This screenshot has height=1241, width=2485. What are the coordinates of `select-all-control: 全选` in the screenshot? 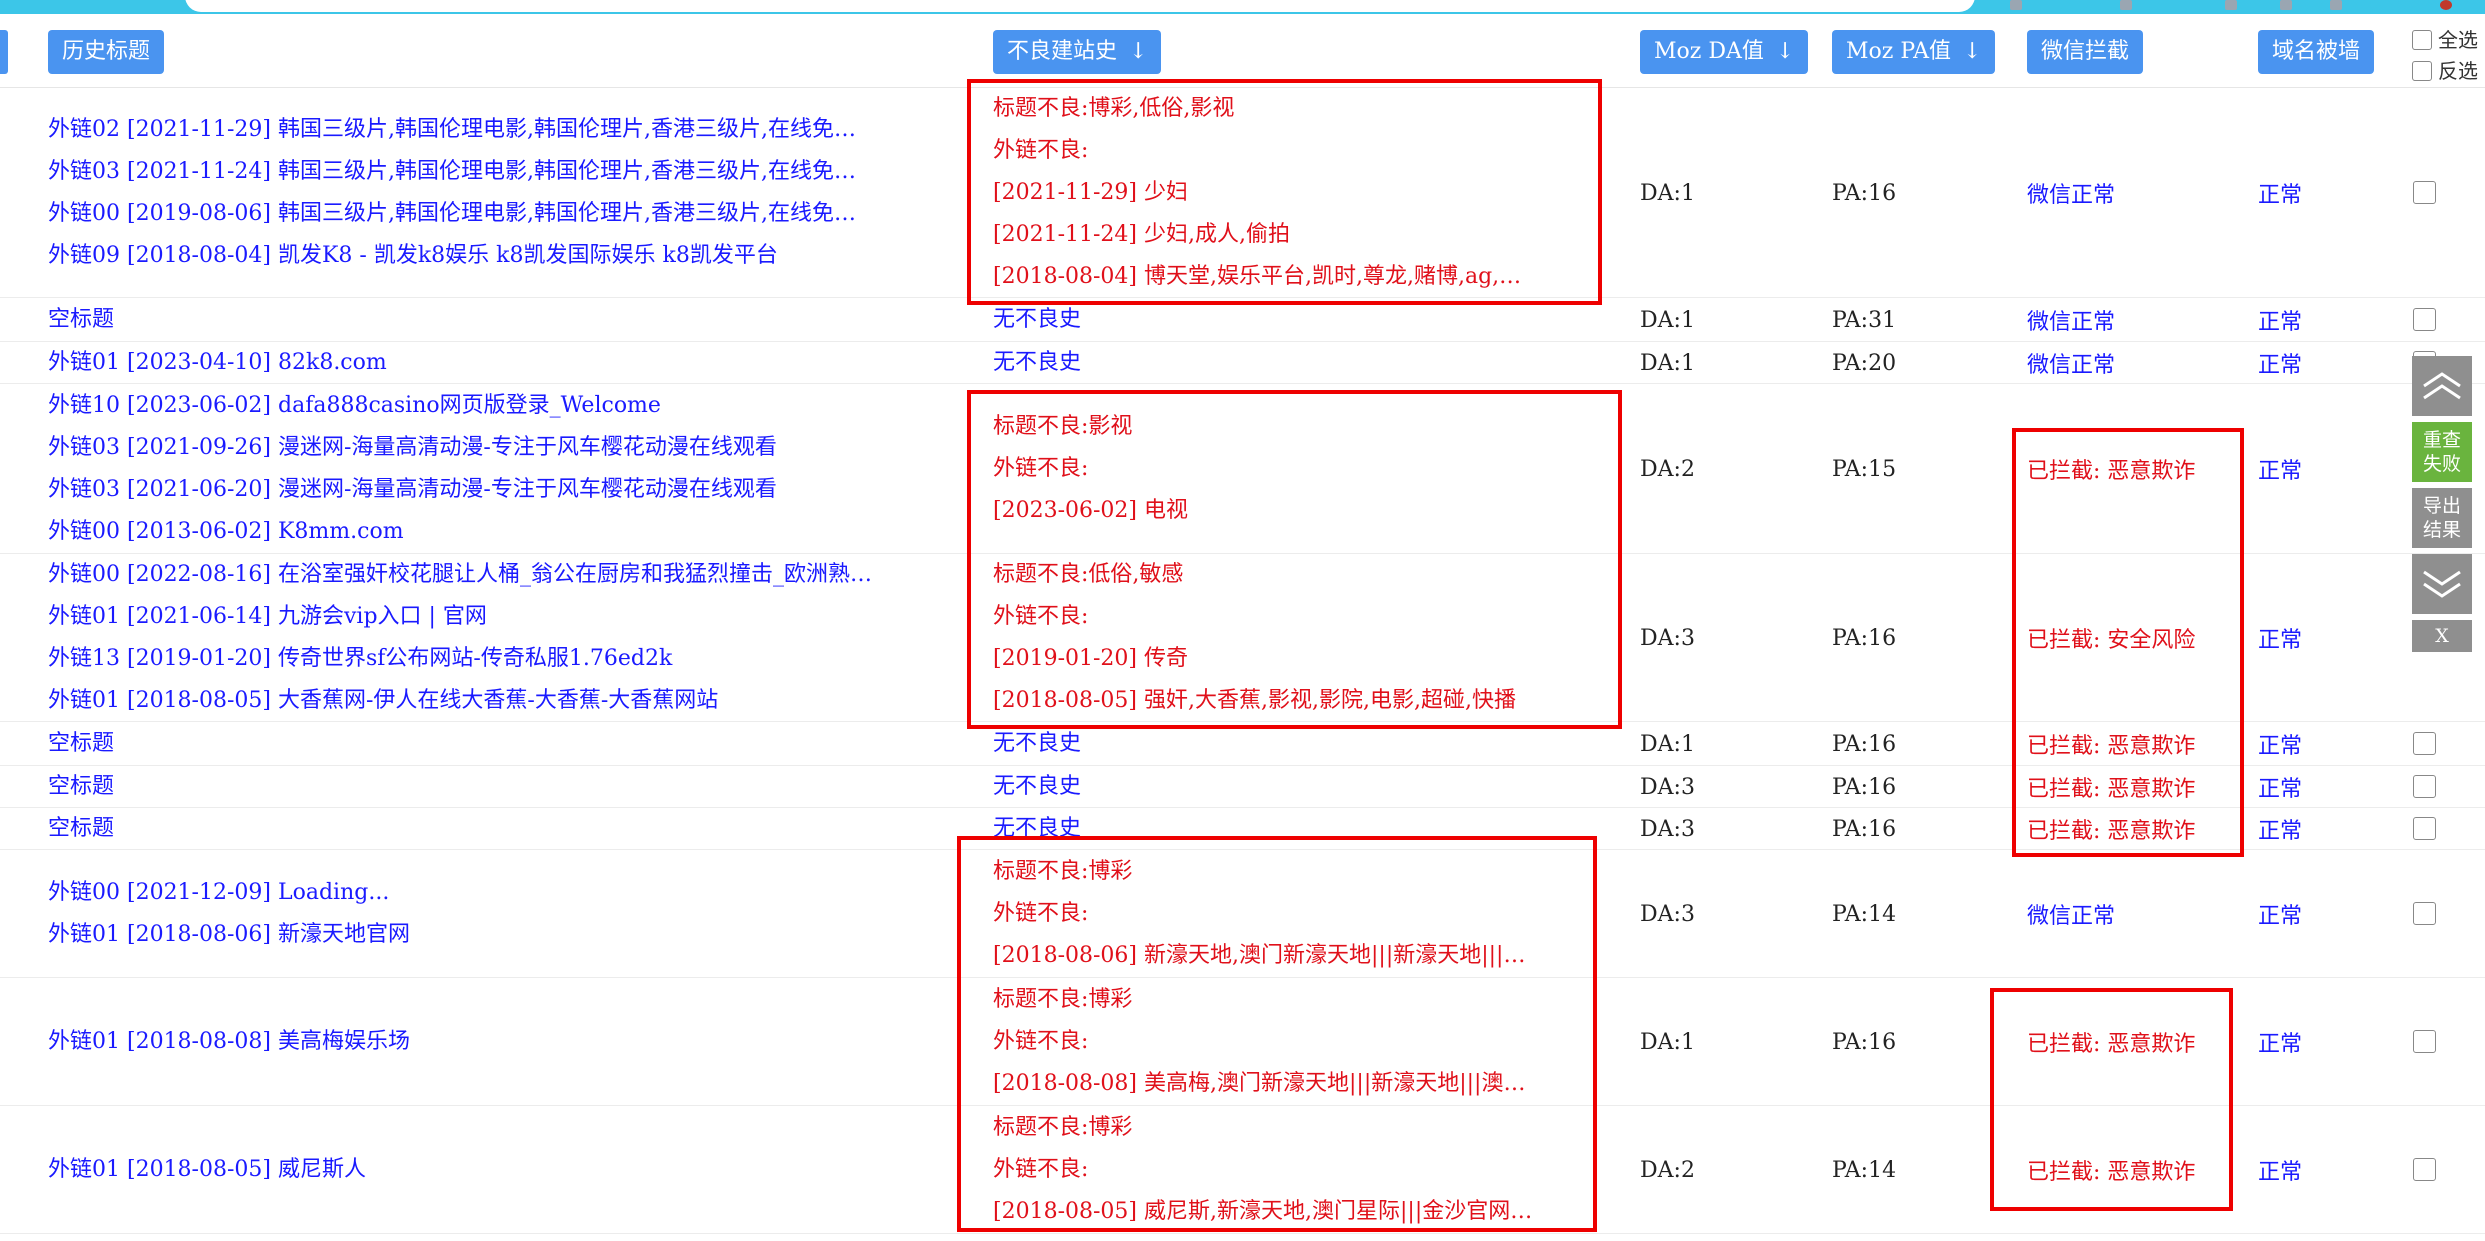 It's located at (2445, 38).